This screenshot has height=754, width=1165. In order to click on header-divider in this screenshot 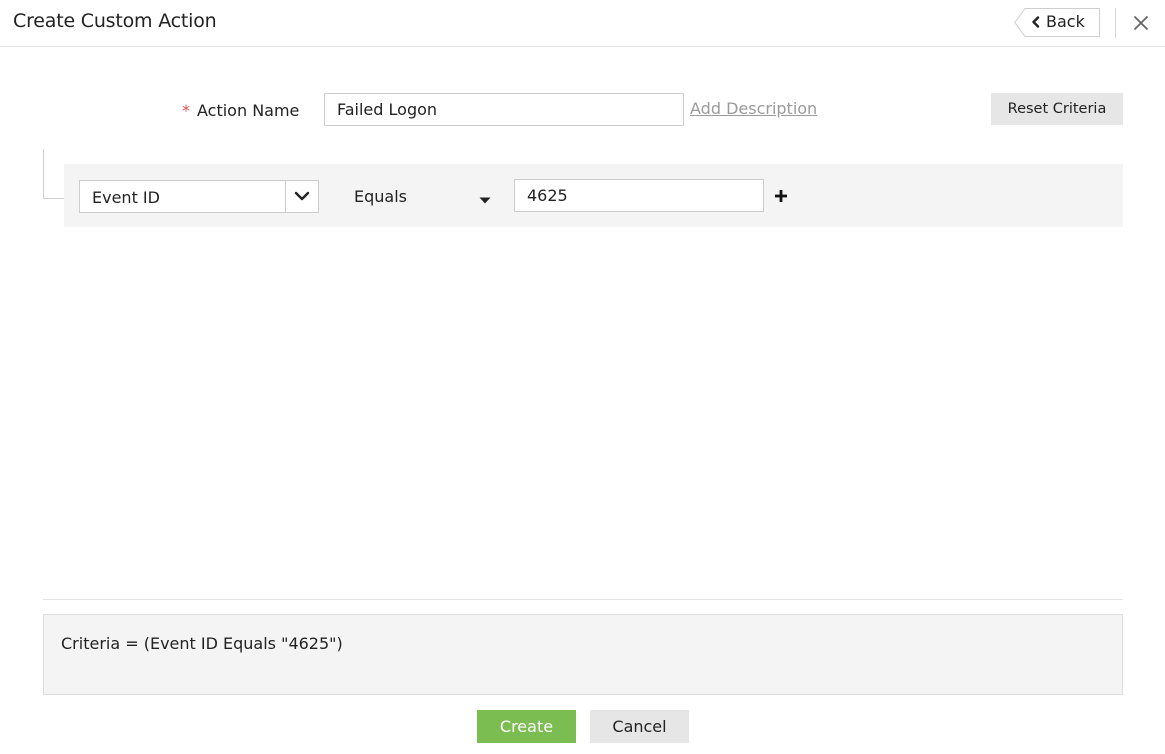, I will do `click(1115, 23)`.